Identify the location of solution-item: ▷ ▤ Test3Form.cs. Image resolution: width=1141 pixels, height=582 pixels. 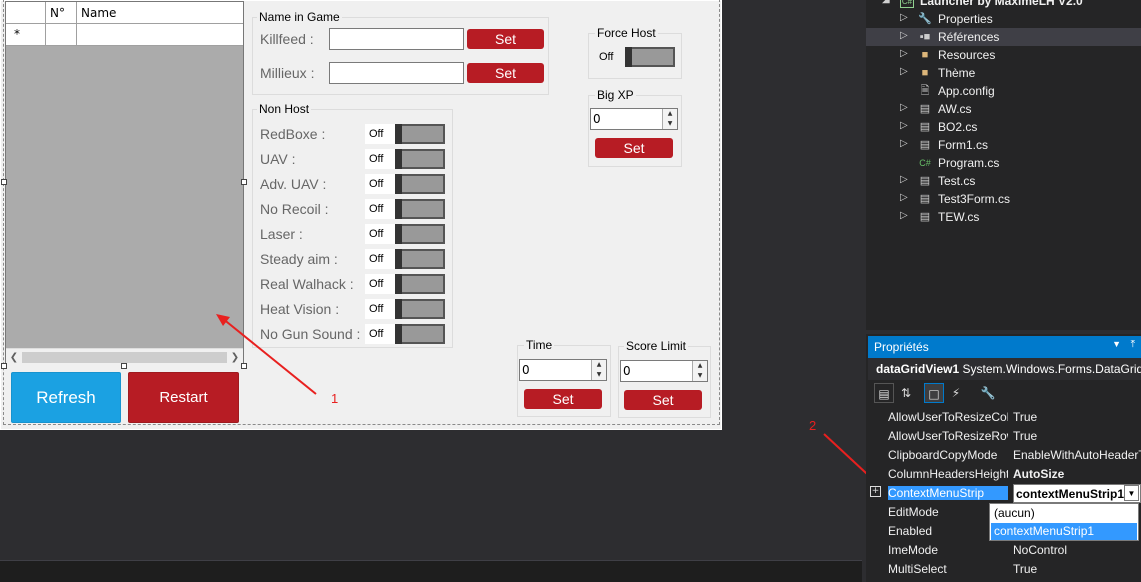
(1003, 199).